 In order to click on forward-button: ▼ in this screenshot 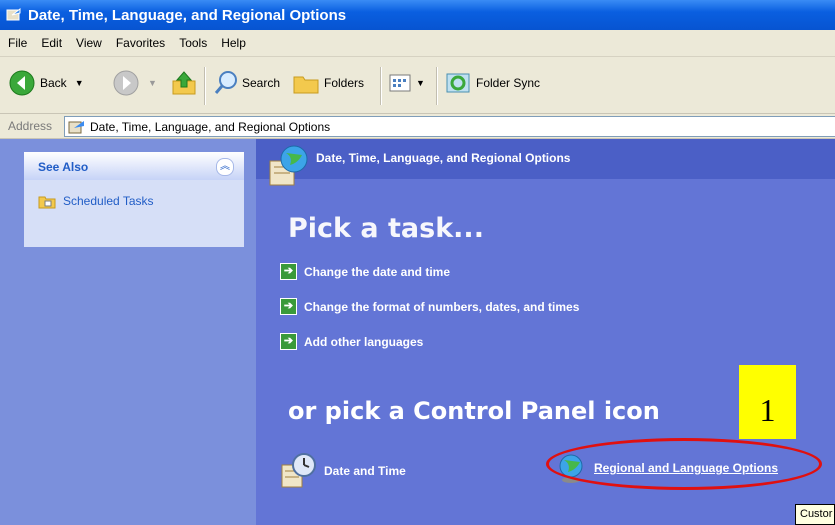, I will do `click(134, 83)`.